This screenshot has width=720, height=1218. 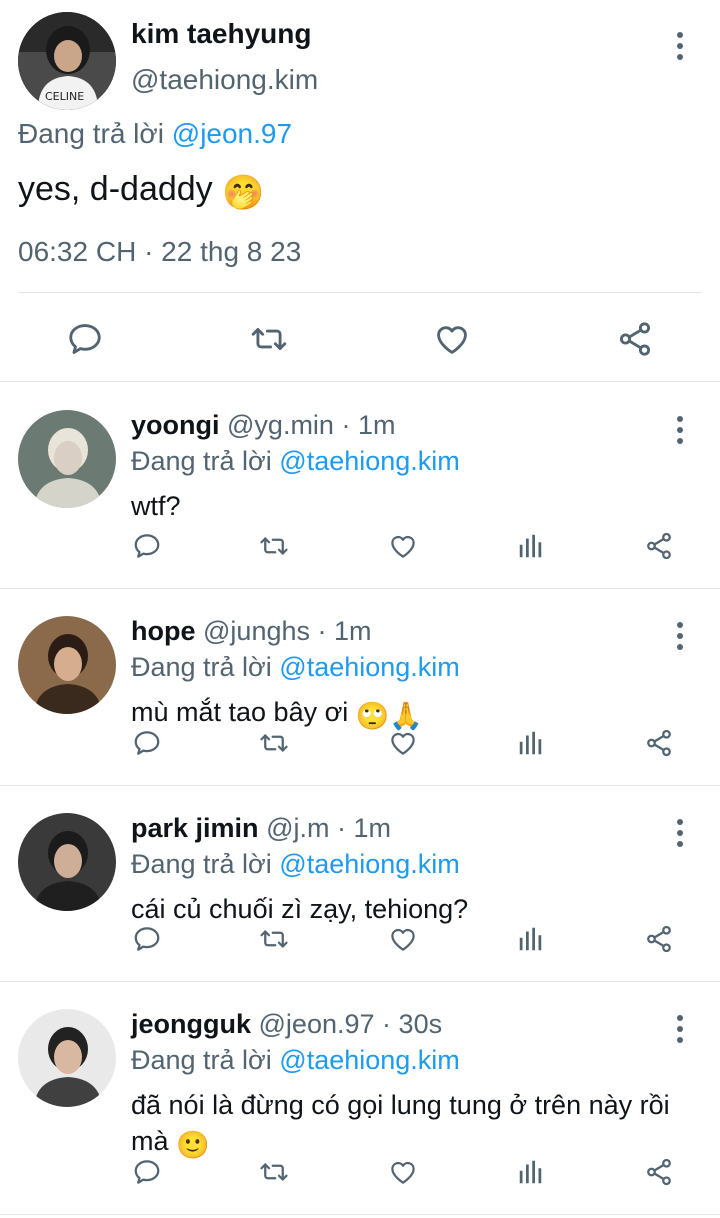 I want to click on author-name: yoongi, so click(x=175, y=425).